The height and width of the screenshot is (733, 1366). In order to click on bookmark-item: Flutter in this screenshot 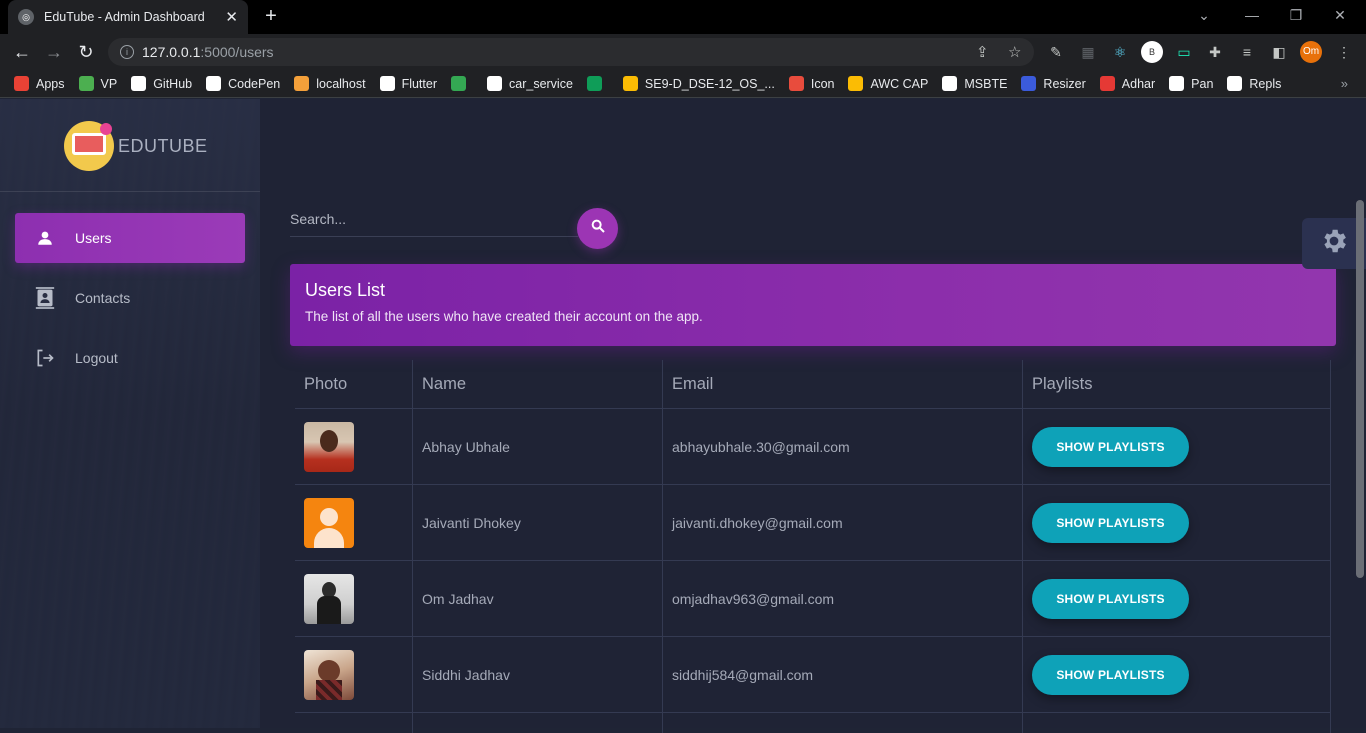, I will do `click(408, 83)`.